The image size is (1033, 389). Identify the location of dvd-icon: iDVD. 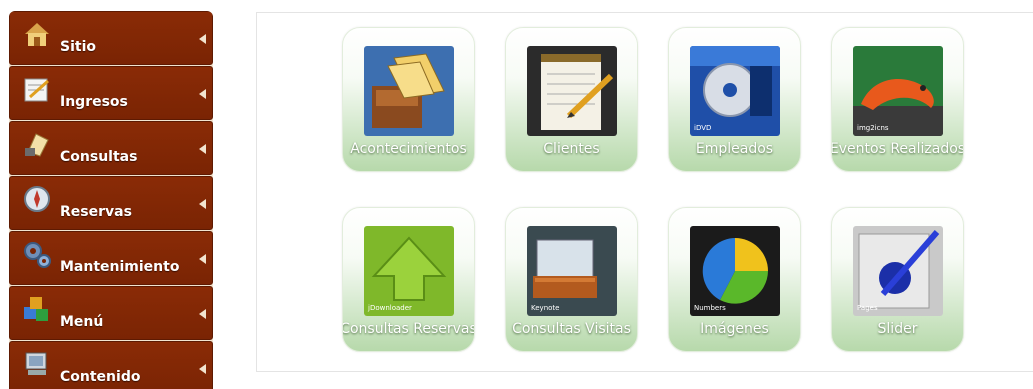
(735, 91).